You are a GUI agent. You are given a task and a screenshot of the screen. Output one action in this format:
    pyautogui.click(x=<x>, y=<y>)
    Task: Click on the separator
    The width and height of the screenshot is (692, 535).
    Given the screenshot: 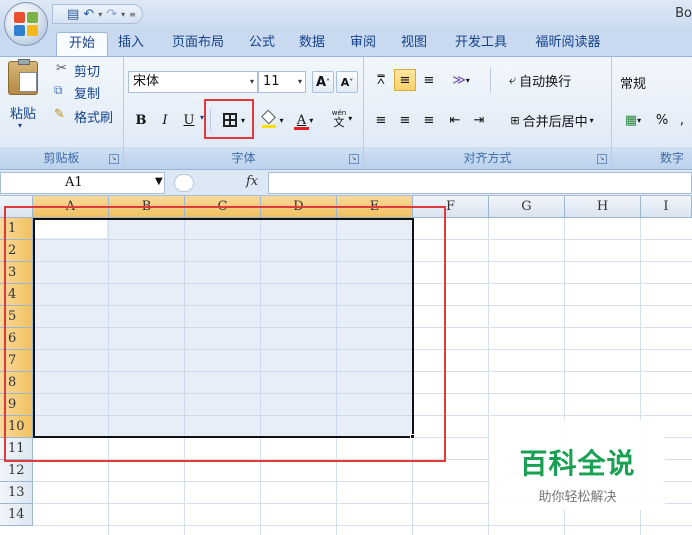 What is the action you would take?
    pyautogui.click(x=490, y=80)
    